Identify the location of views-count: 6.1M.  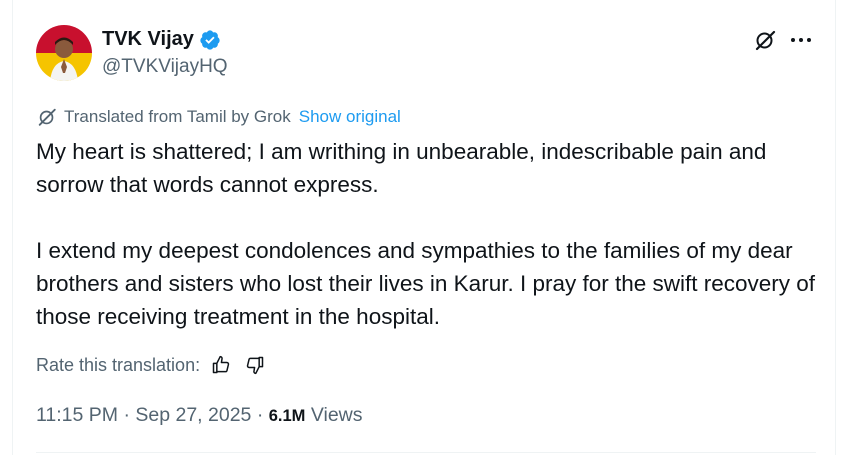
(287, 416).